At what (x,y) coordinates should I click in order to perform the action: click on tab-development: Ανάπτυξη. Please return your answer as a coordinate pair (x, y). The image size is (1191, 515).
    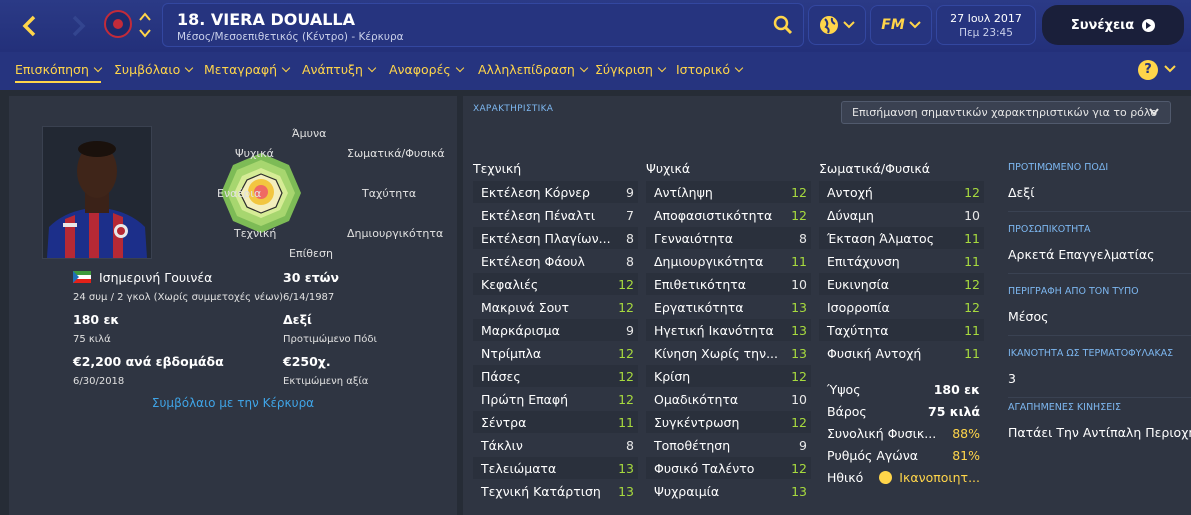
    Looking at the image, I should click on (338, 69).